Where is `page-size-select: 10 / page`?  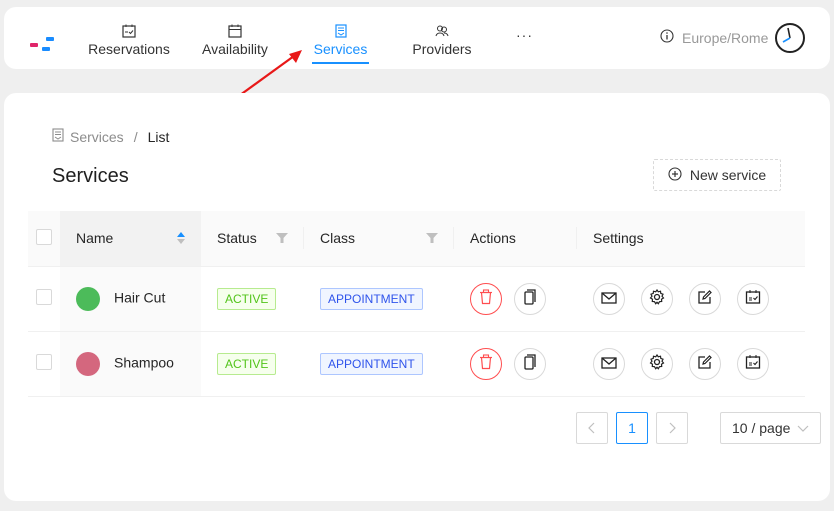
page-size-select: 10 / page is located at coordinates (770, 428).